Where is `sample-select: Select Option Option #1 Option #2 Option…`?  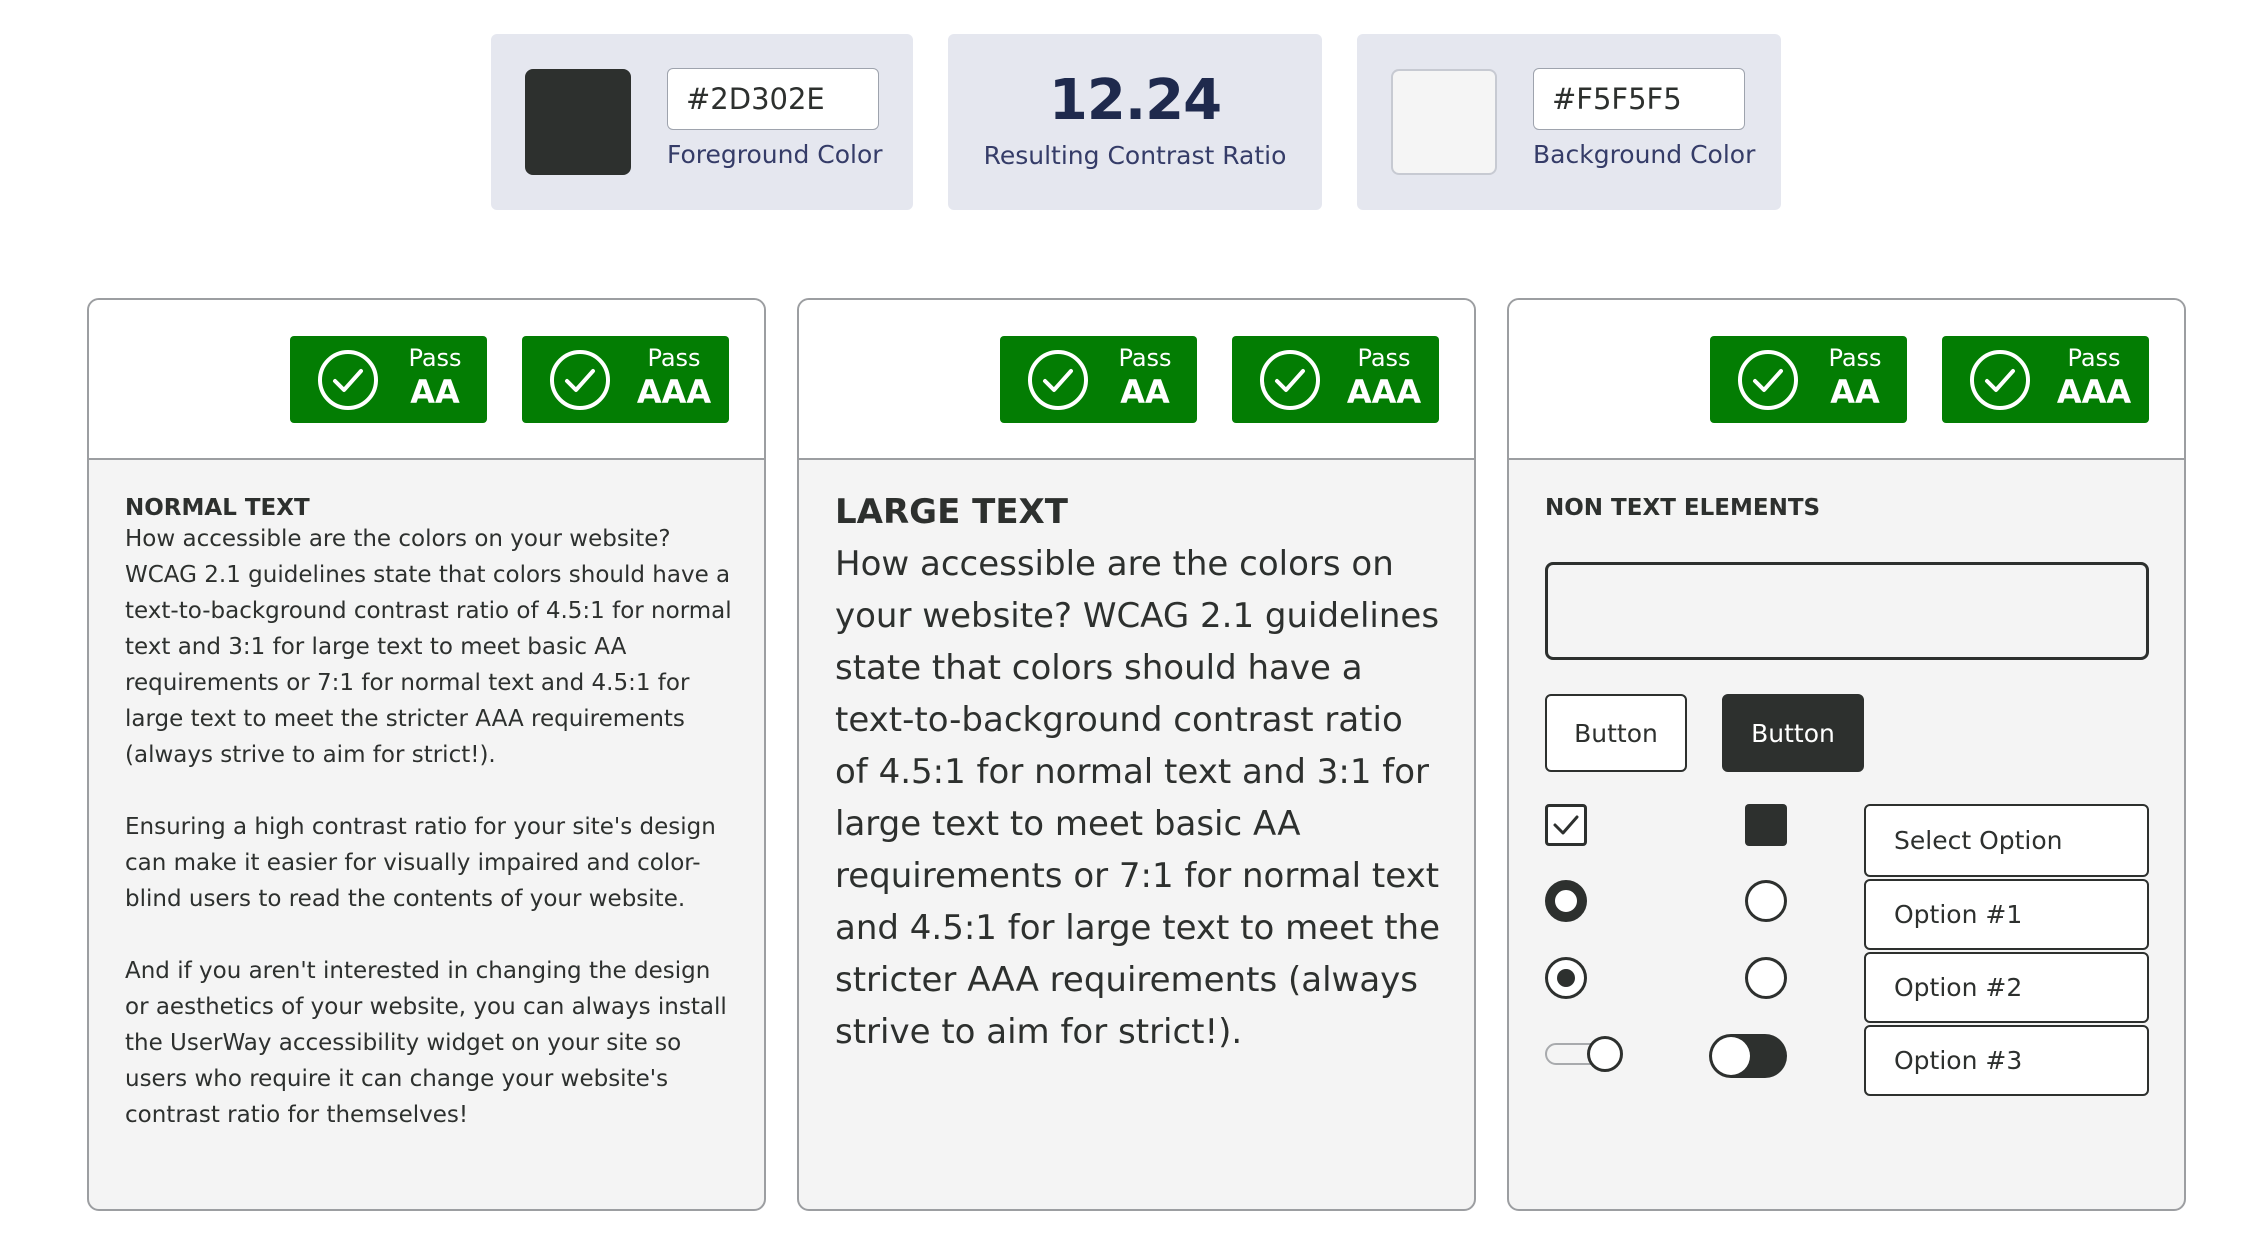
sample-select: Select Option Option #1 Option #2 Option… is located at coordinates (2006, 951).